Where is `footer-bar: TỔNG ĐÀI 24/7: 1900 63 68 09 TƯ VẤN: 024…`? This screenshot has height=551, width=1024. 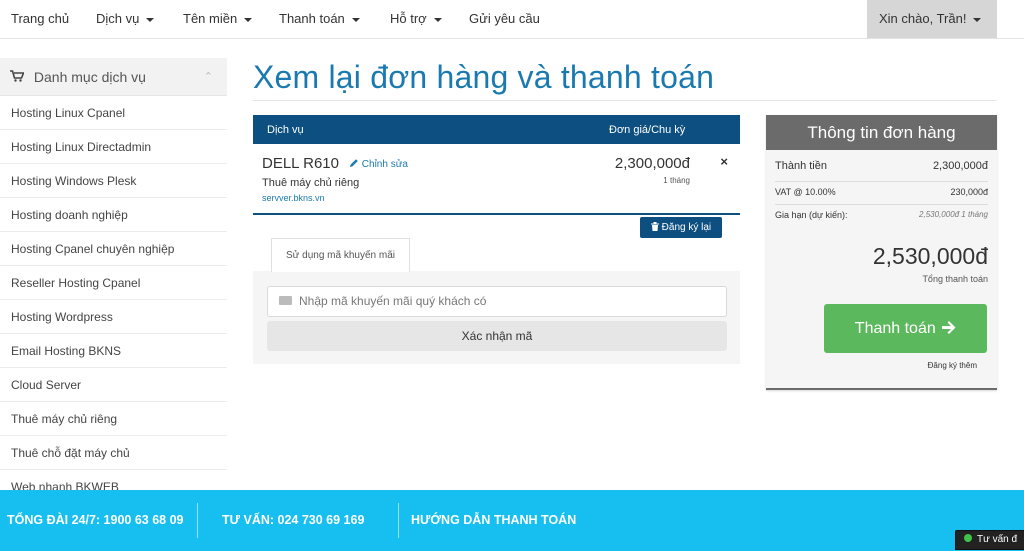
footer-bar: TỔNG ĐÀI 24/7: 1900 63 68 09 TƯ VẤN: 024… is located at coordinates (512, 520).